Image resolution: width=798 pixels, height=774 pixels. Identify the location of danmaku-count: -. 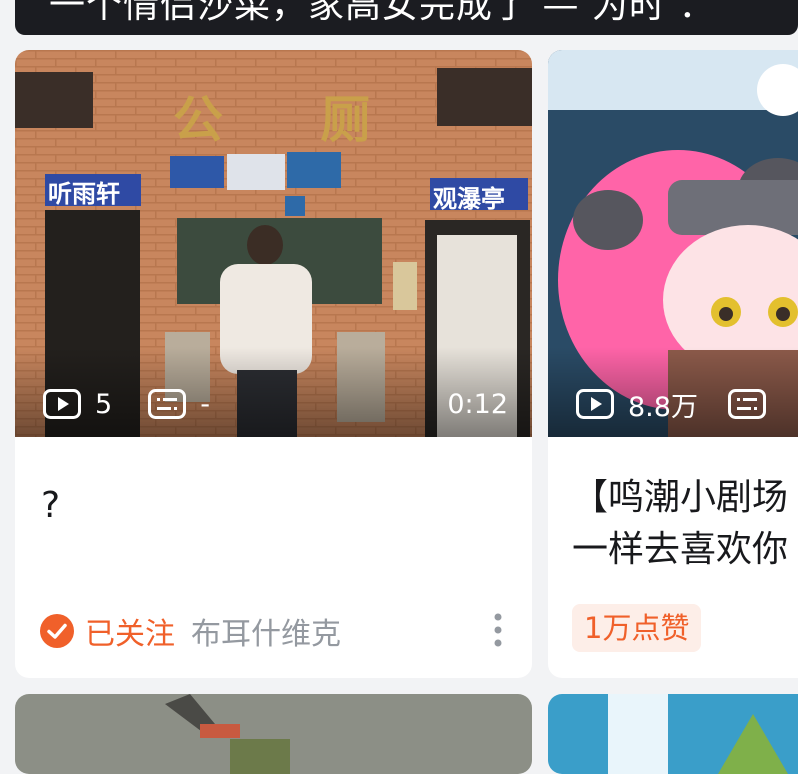
(205, 404).